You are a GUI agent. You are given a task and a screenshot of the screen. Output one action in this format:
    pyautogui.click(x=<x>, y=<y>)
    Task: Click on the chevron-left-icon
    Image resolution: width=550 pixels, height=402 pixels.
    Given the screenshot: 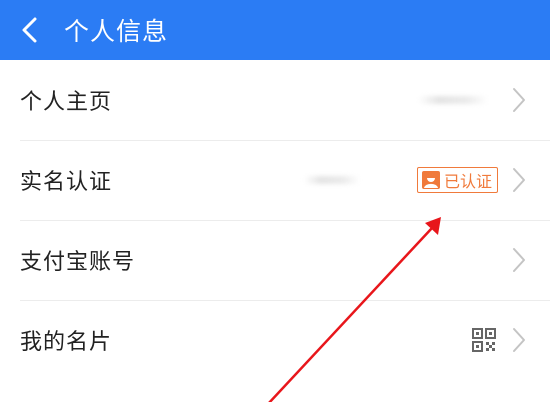 What is the action you would take?
    pyautogui.click(x=29, y=30)
    